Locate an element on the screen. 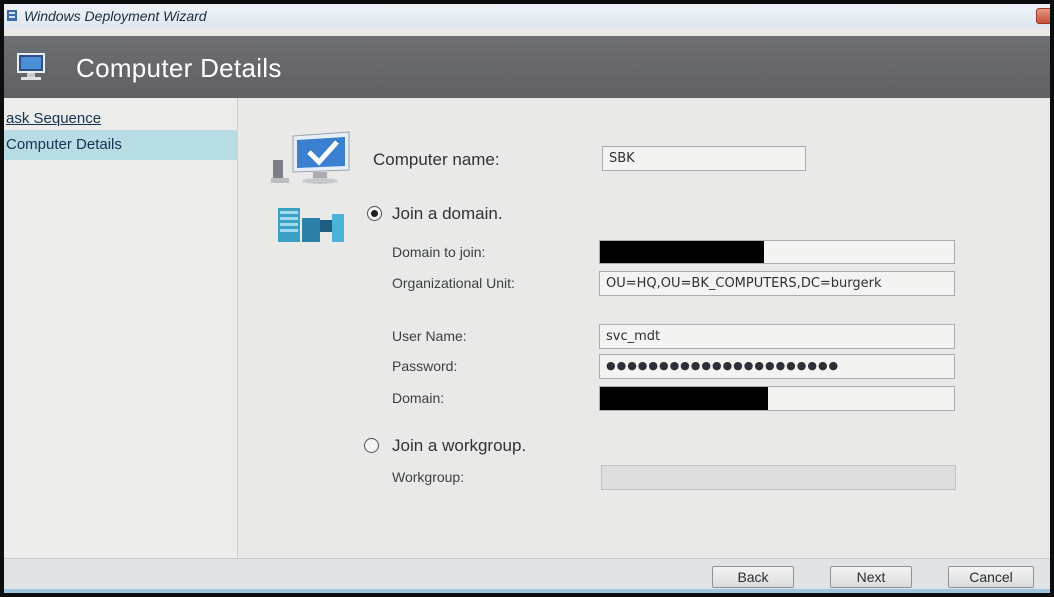  domain-to-join-label: Domain to join: is located at coordinates (439, 252).